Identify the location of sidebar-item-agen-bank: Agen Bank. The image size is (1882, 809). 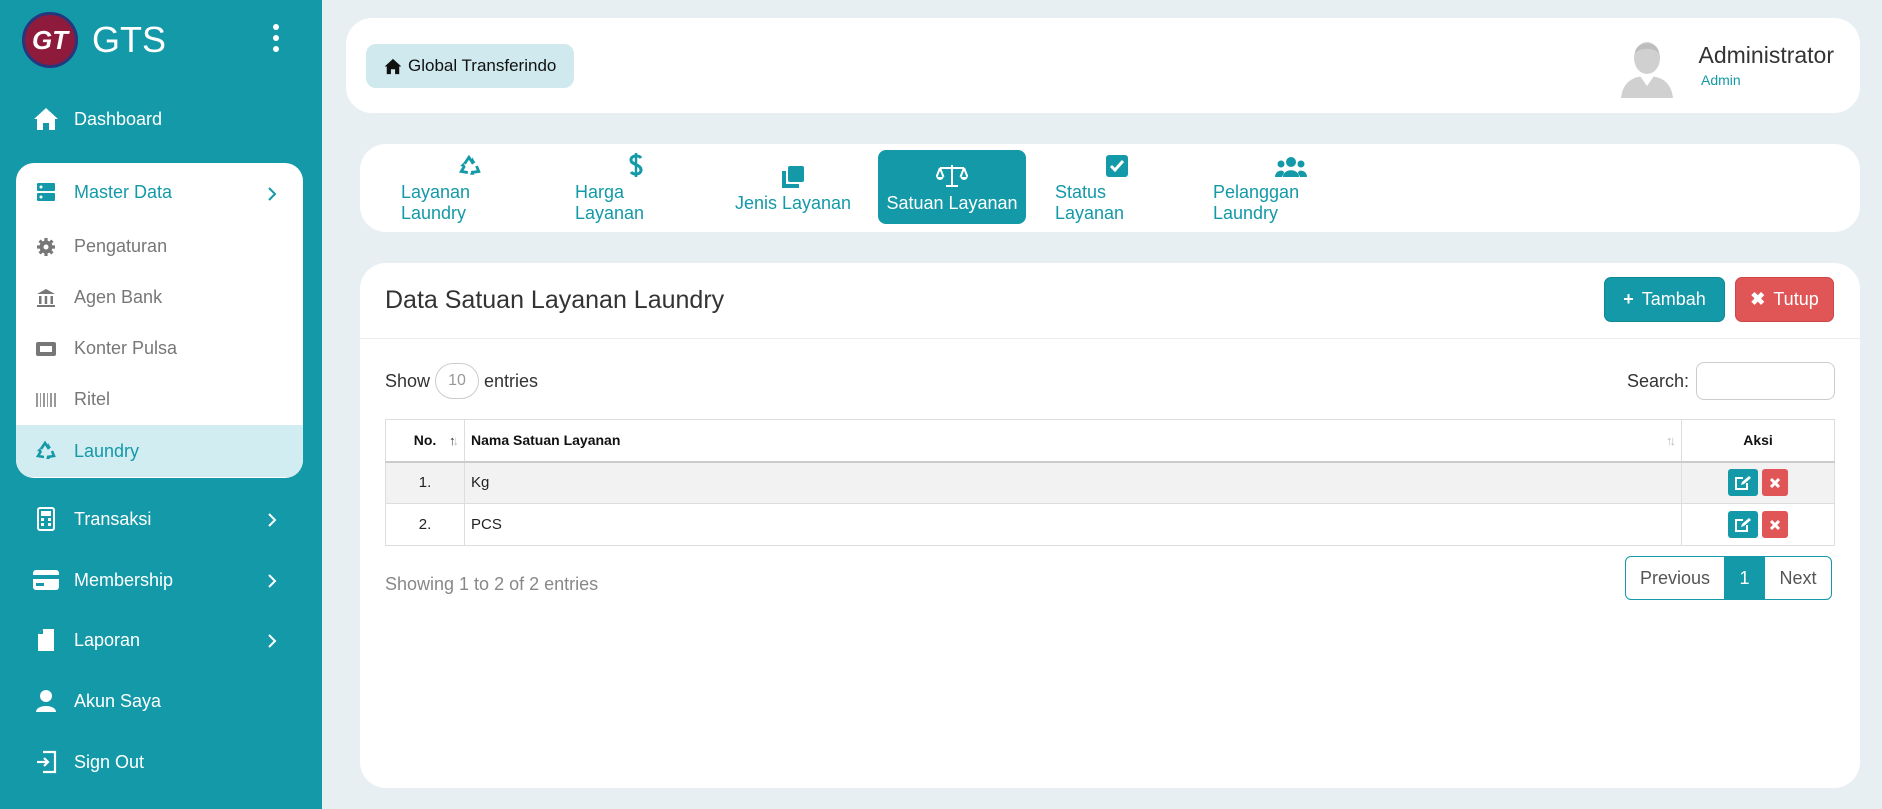
(159, 297).